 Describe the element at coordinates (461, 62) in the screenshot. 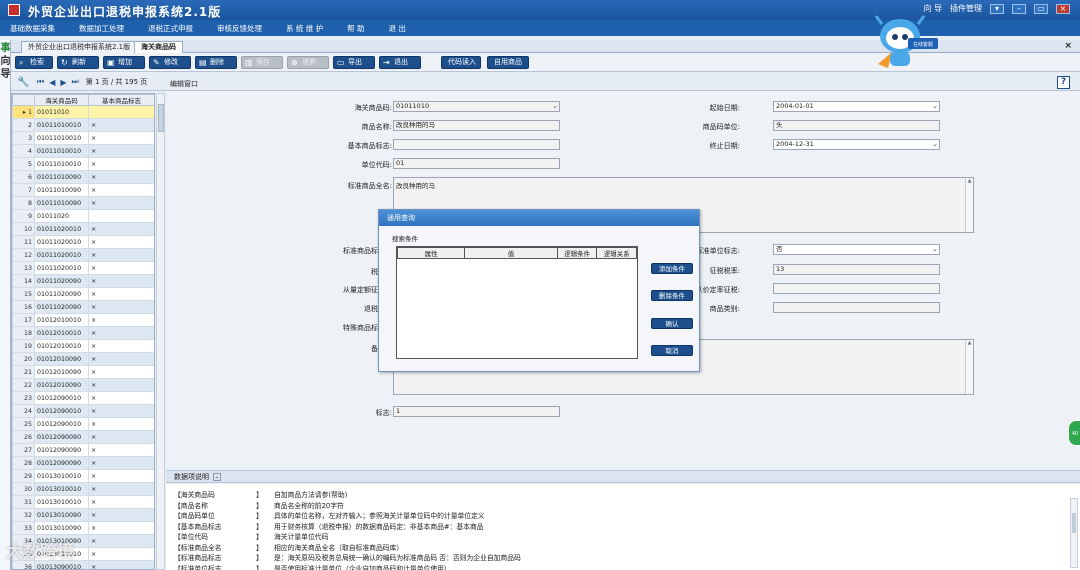

I see `code-import-button: 代码读入` at that location.